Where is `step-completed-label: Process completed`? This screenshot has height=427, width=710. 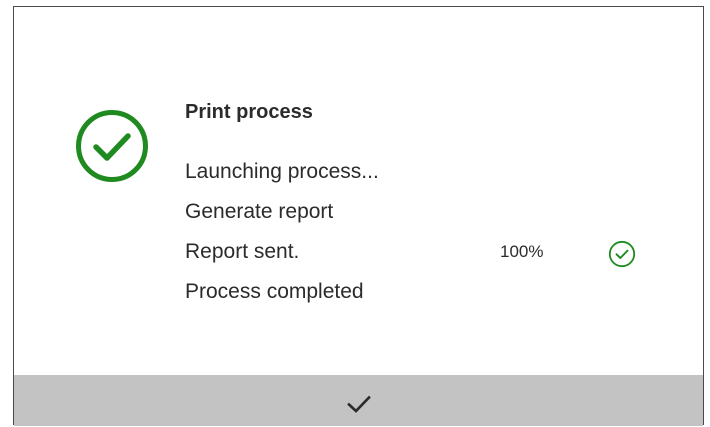 step-completed-label: Process completed is located at coordinates (274, 291).